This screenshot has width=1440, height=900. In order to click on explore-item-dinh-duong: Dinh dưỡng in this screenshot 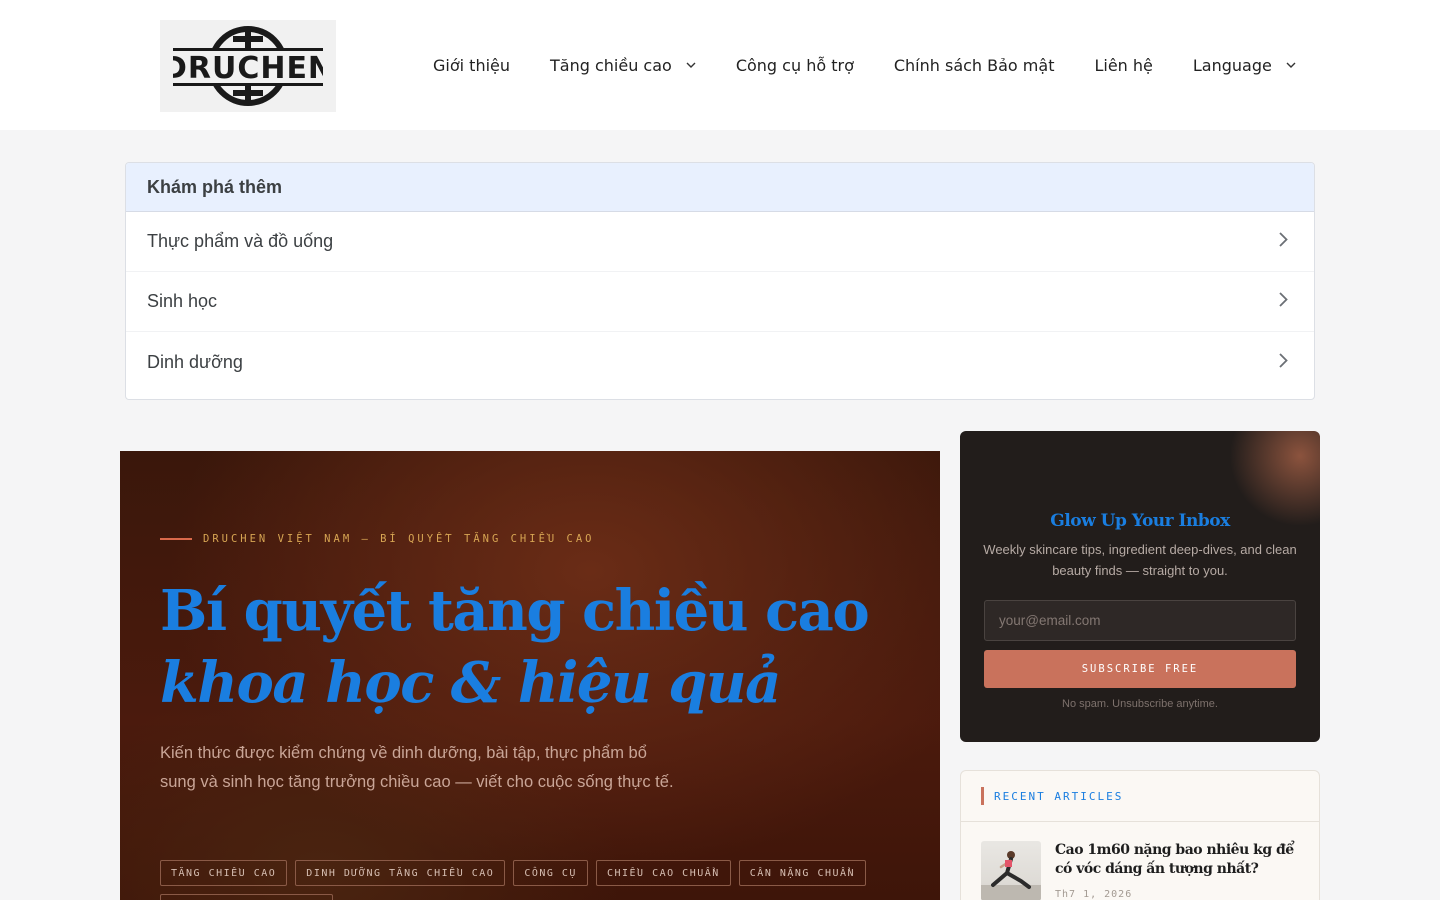, I will do `click(720, 362)`.